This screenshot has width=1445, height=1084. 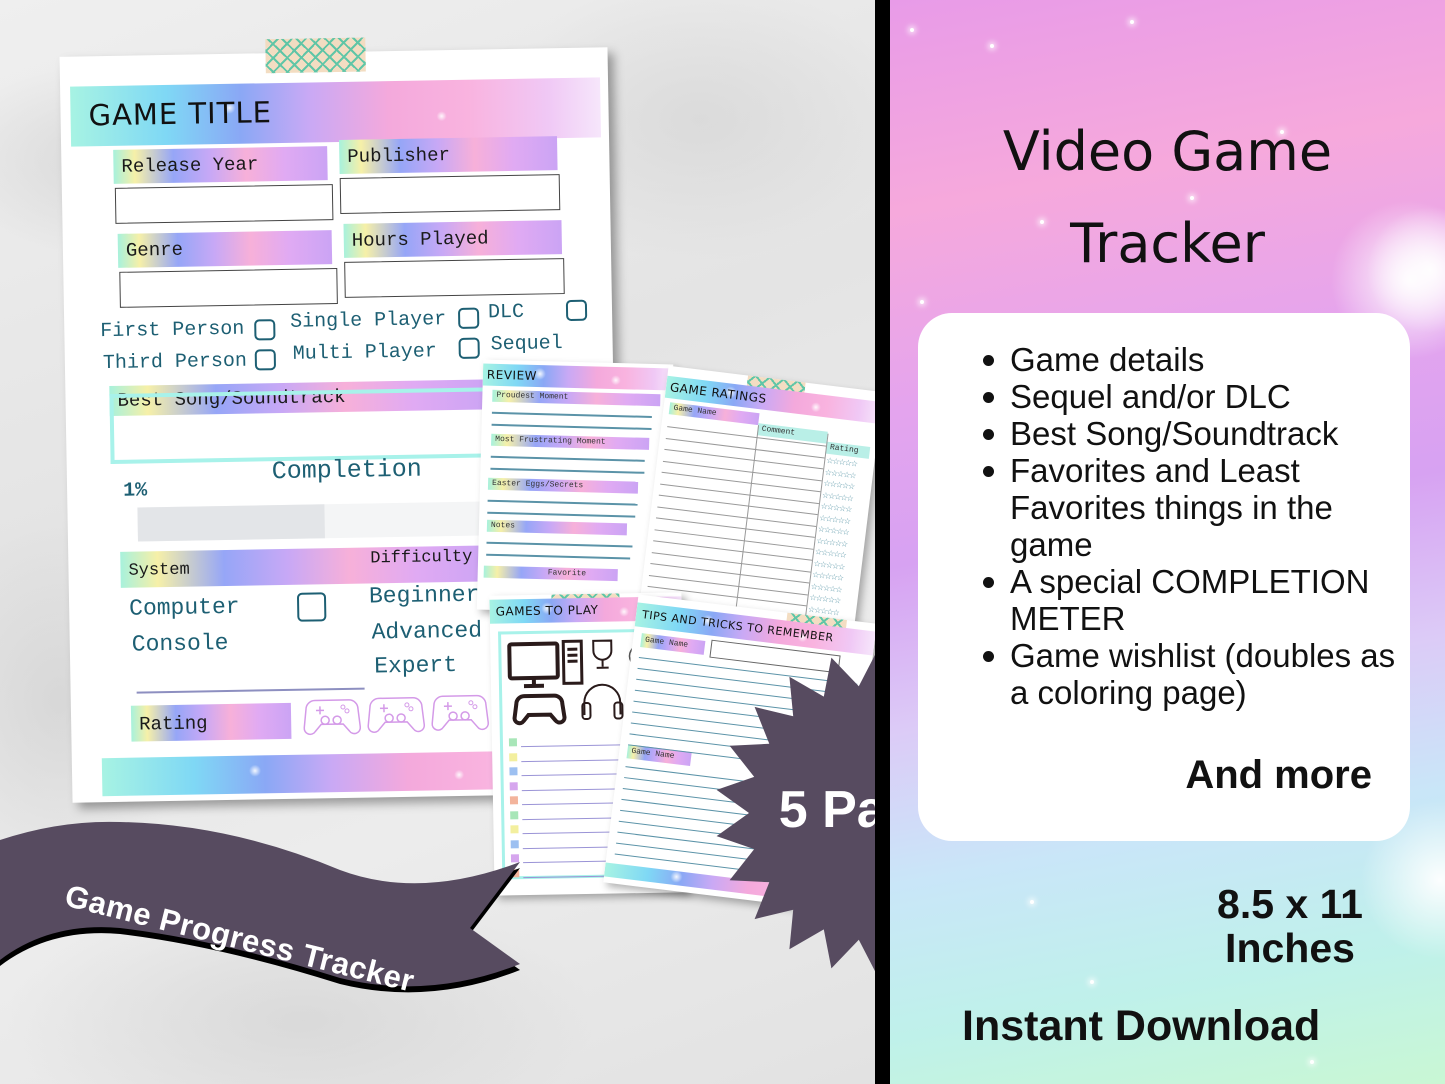 I want to click on first-person-checkbox, so click(x=265, y=330).